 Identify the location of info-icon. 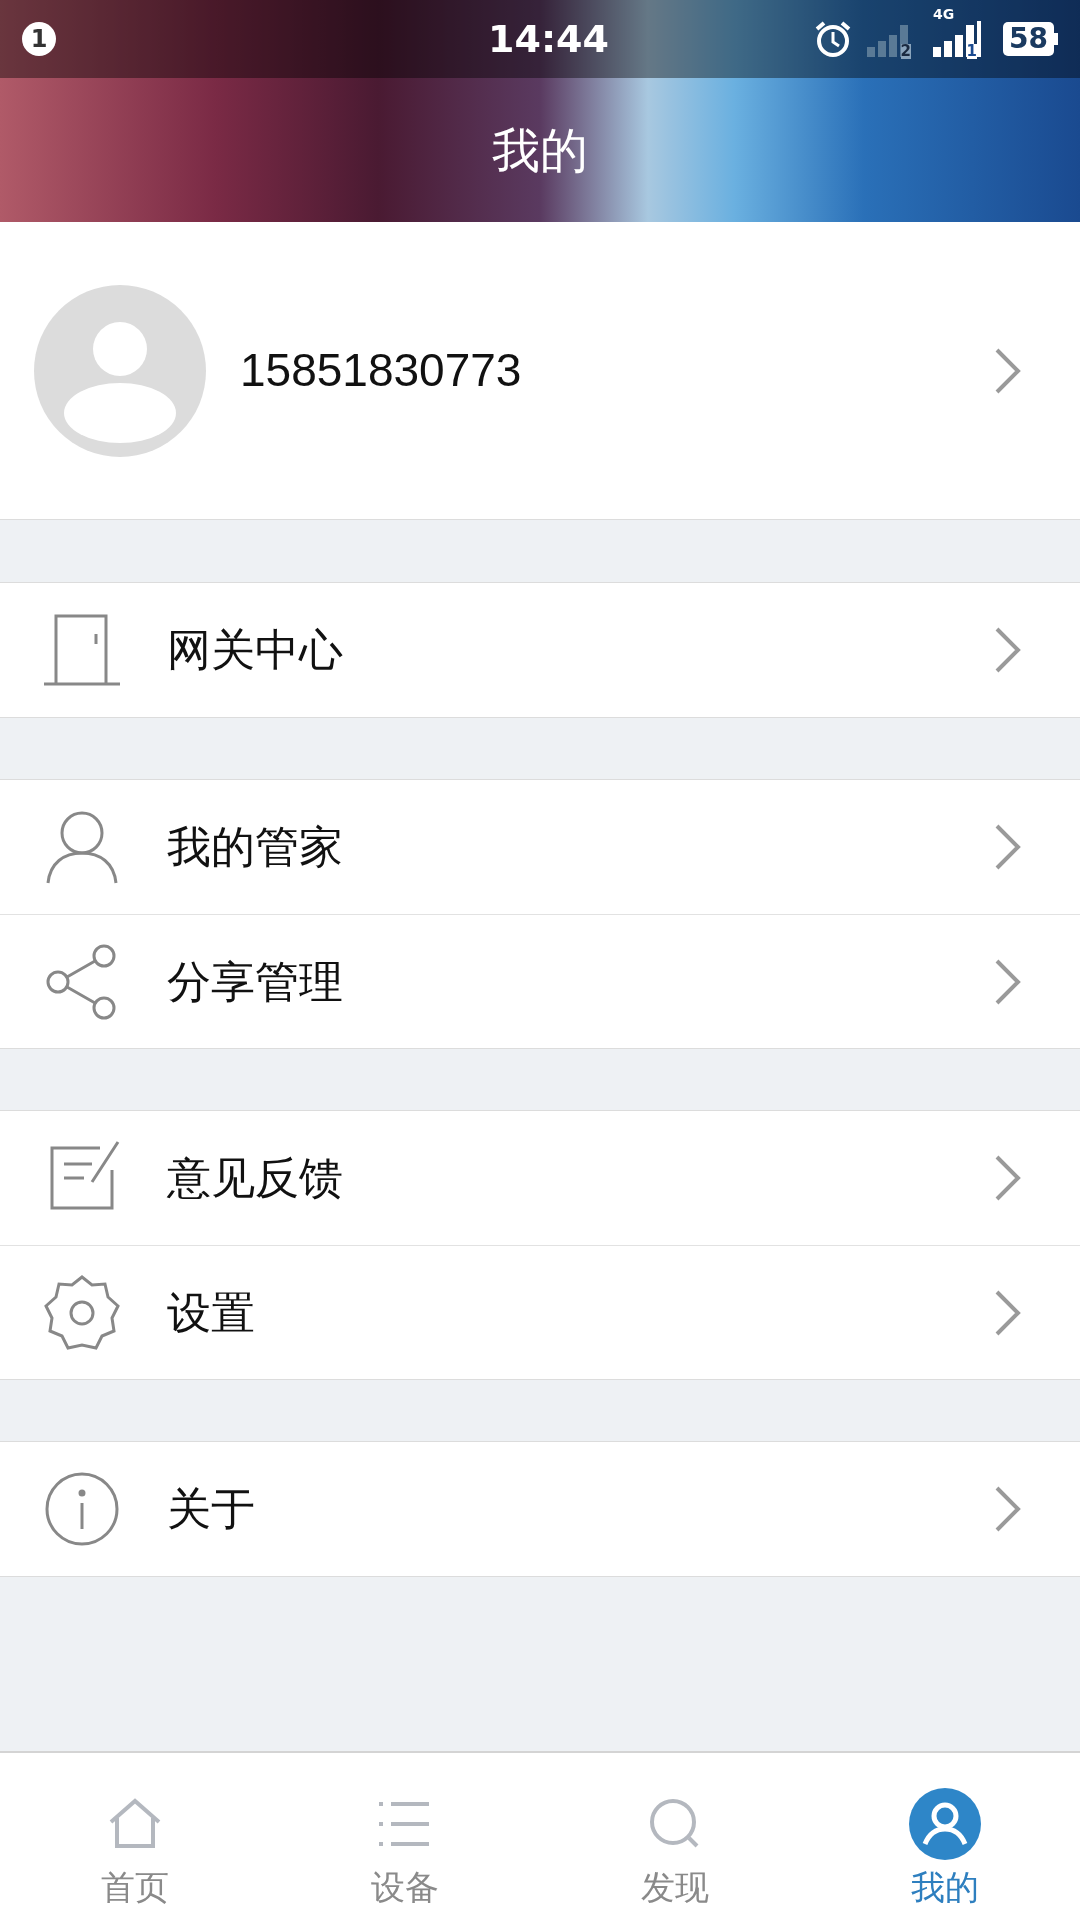
(82, 1509).